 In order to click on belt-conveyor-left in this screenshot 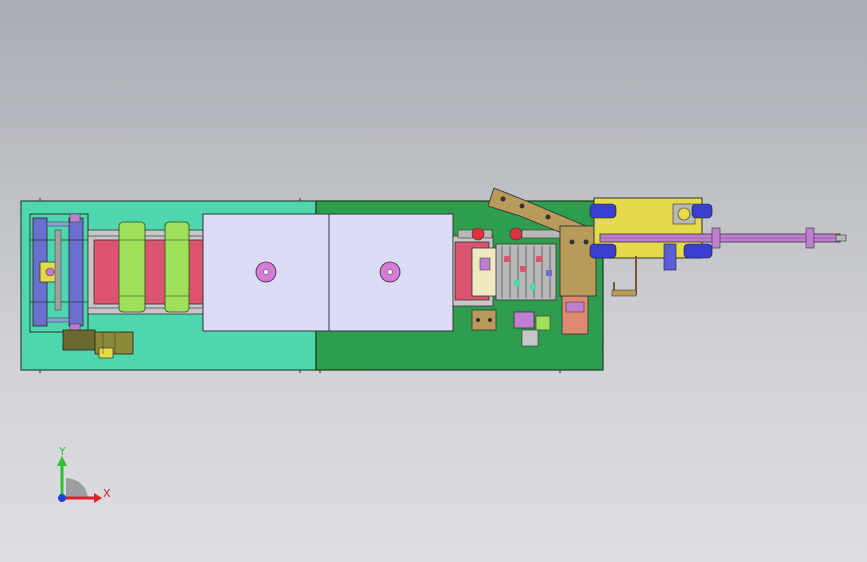, I will do `click(148, 272)`.